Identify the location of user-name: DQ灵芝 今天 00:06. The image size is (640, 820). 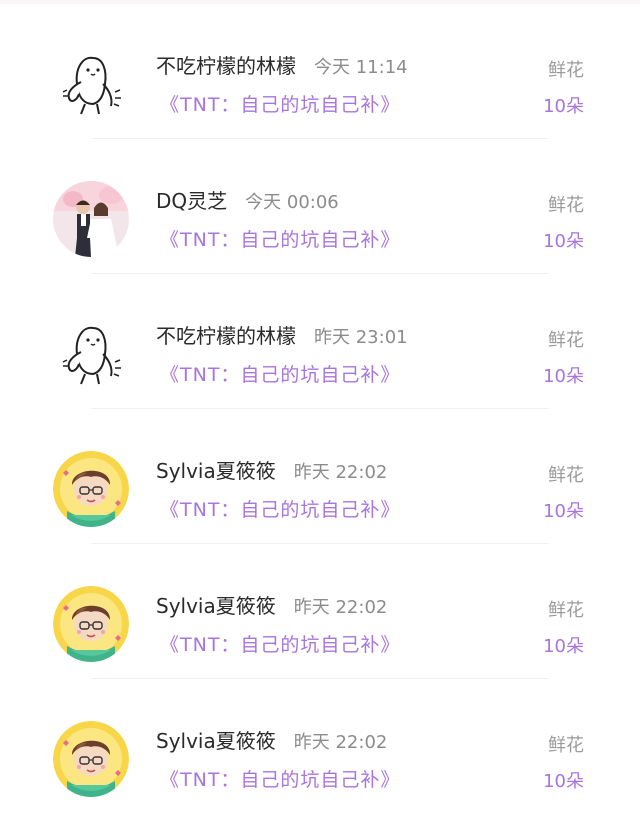
(247, 199).